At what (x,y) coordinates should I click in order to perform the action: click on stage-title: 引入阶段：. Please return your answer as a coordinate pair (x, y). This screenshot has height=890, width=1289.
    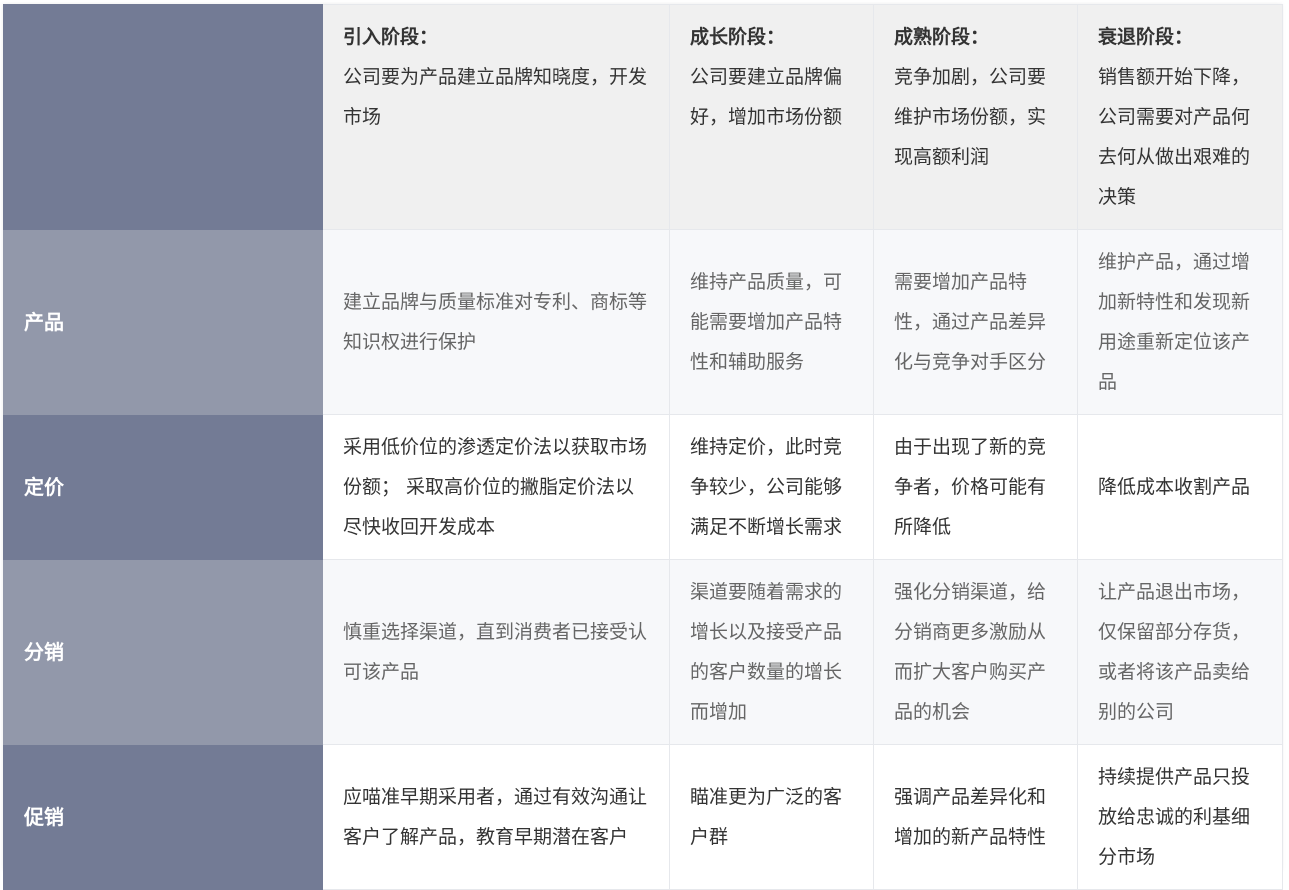
    Looking at the image, I should click on (391, 37).